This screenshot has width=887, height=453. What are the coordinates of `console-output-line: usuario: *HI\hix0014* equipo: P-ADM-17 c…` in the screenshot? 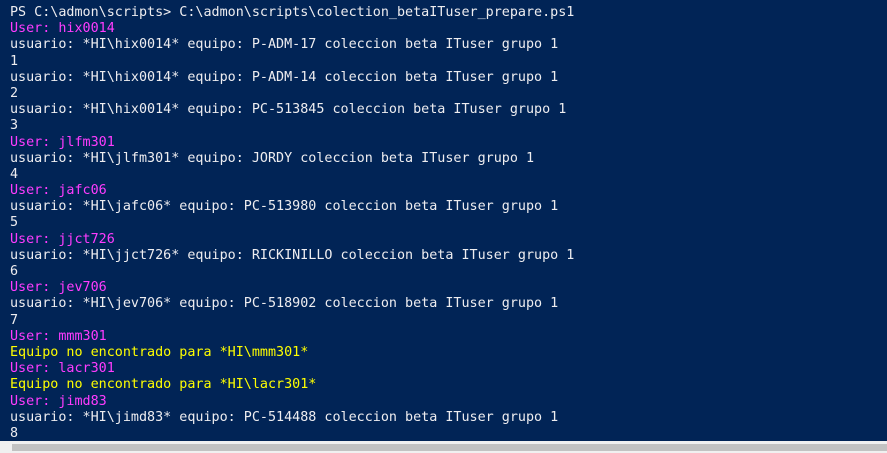 It's located at (284, 45).